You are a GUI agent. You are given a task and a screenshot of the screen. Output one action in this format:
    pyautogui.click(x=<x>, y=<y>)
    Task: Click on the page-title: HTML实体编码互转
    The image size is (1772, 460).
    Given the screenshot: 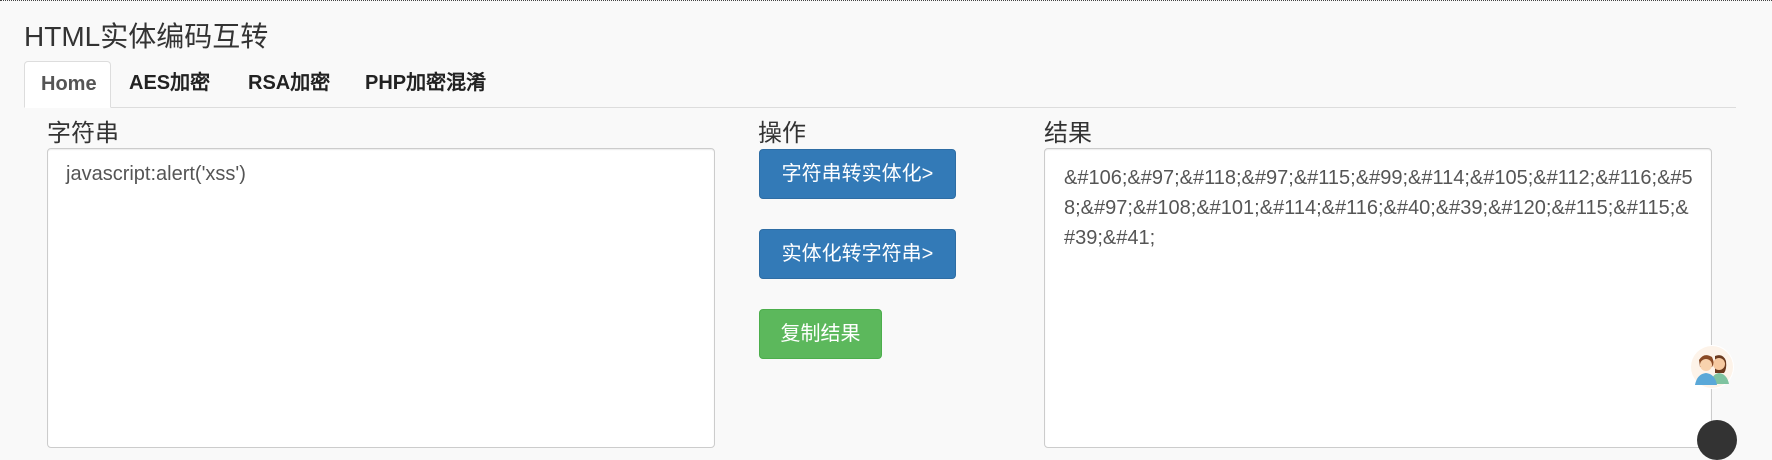 What is the action you would take?
    pyautogui.click(x=146, y=36)
    